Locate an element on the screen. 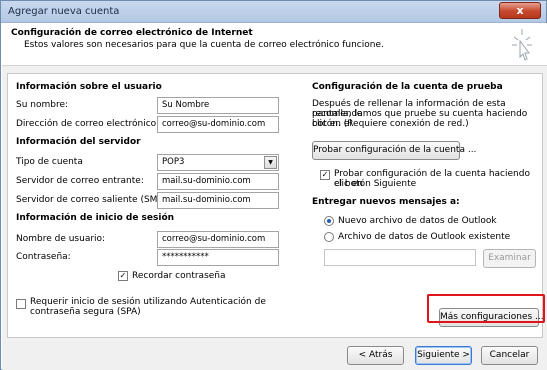 This screenshot has width=547, height=370. outgoing-server-field: mail.su-dominio.com is located at coordinates (218, 200).